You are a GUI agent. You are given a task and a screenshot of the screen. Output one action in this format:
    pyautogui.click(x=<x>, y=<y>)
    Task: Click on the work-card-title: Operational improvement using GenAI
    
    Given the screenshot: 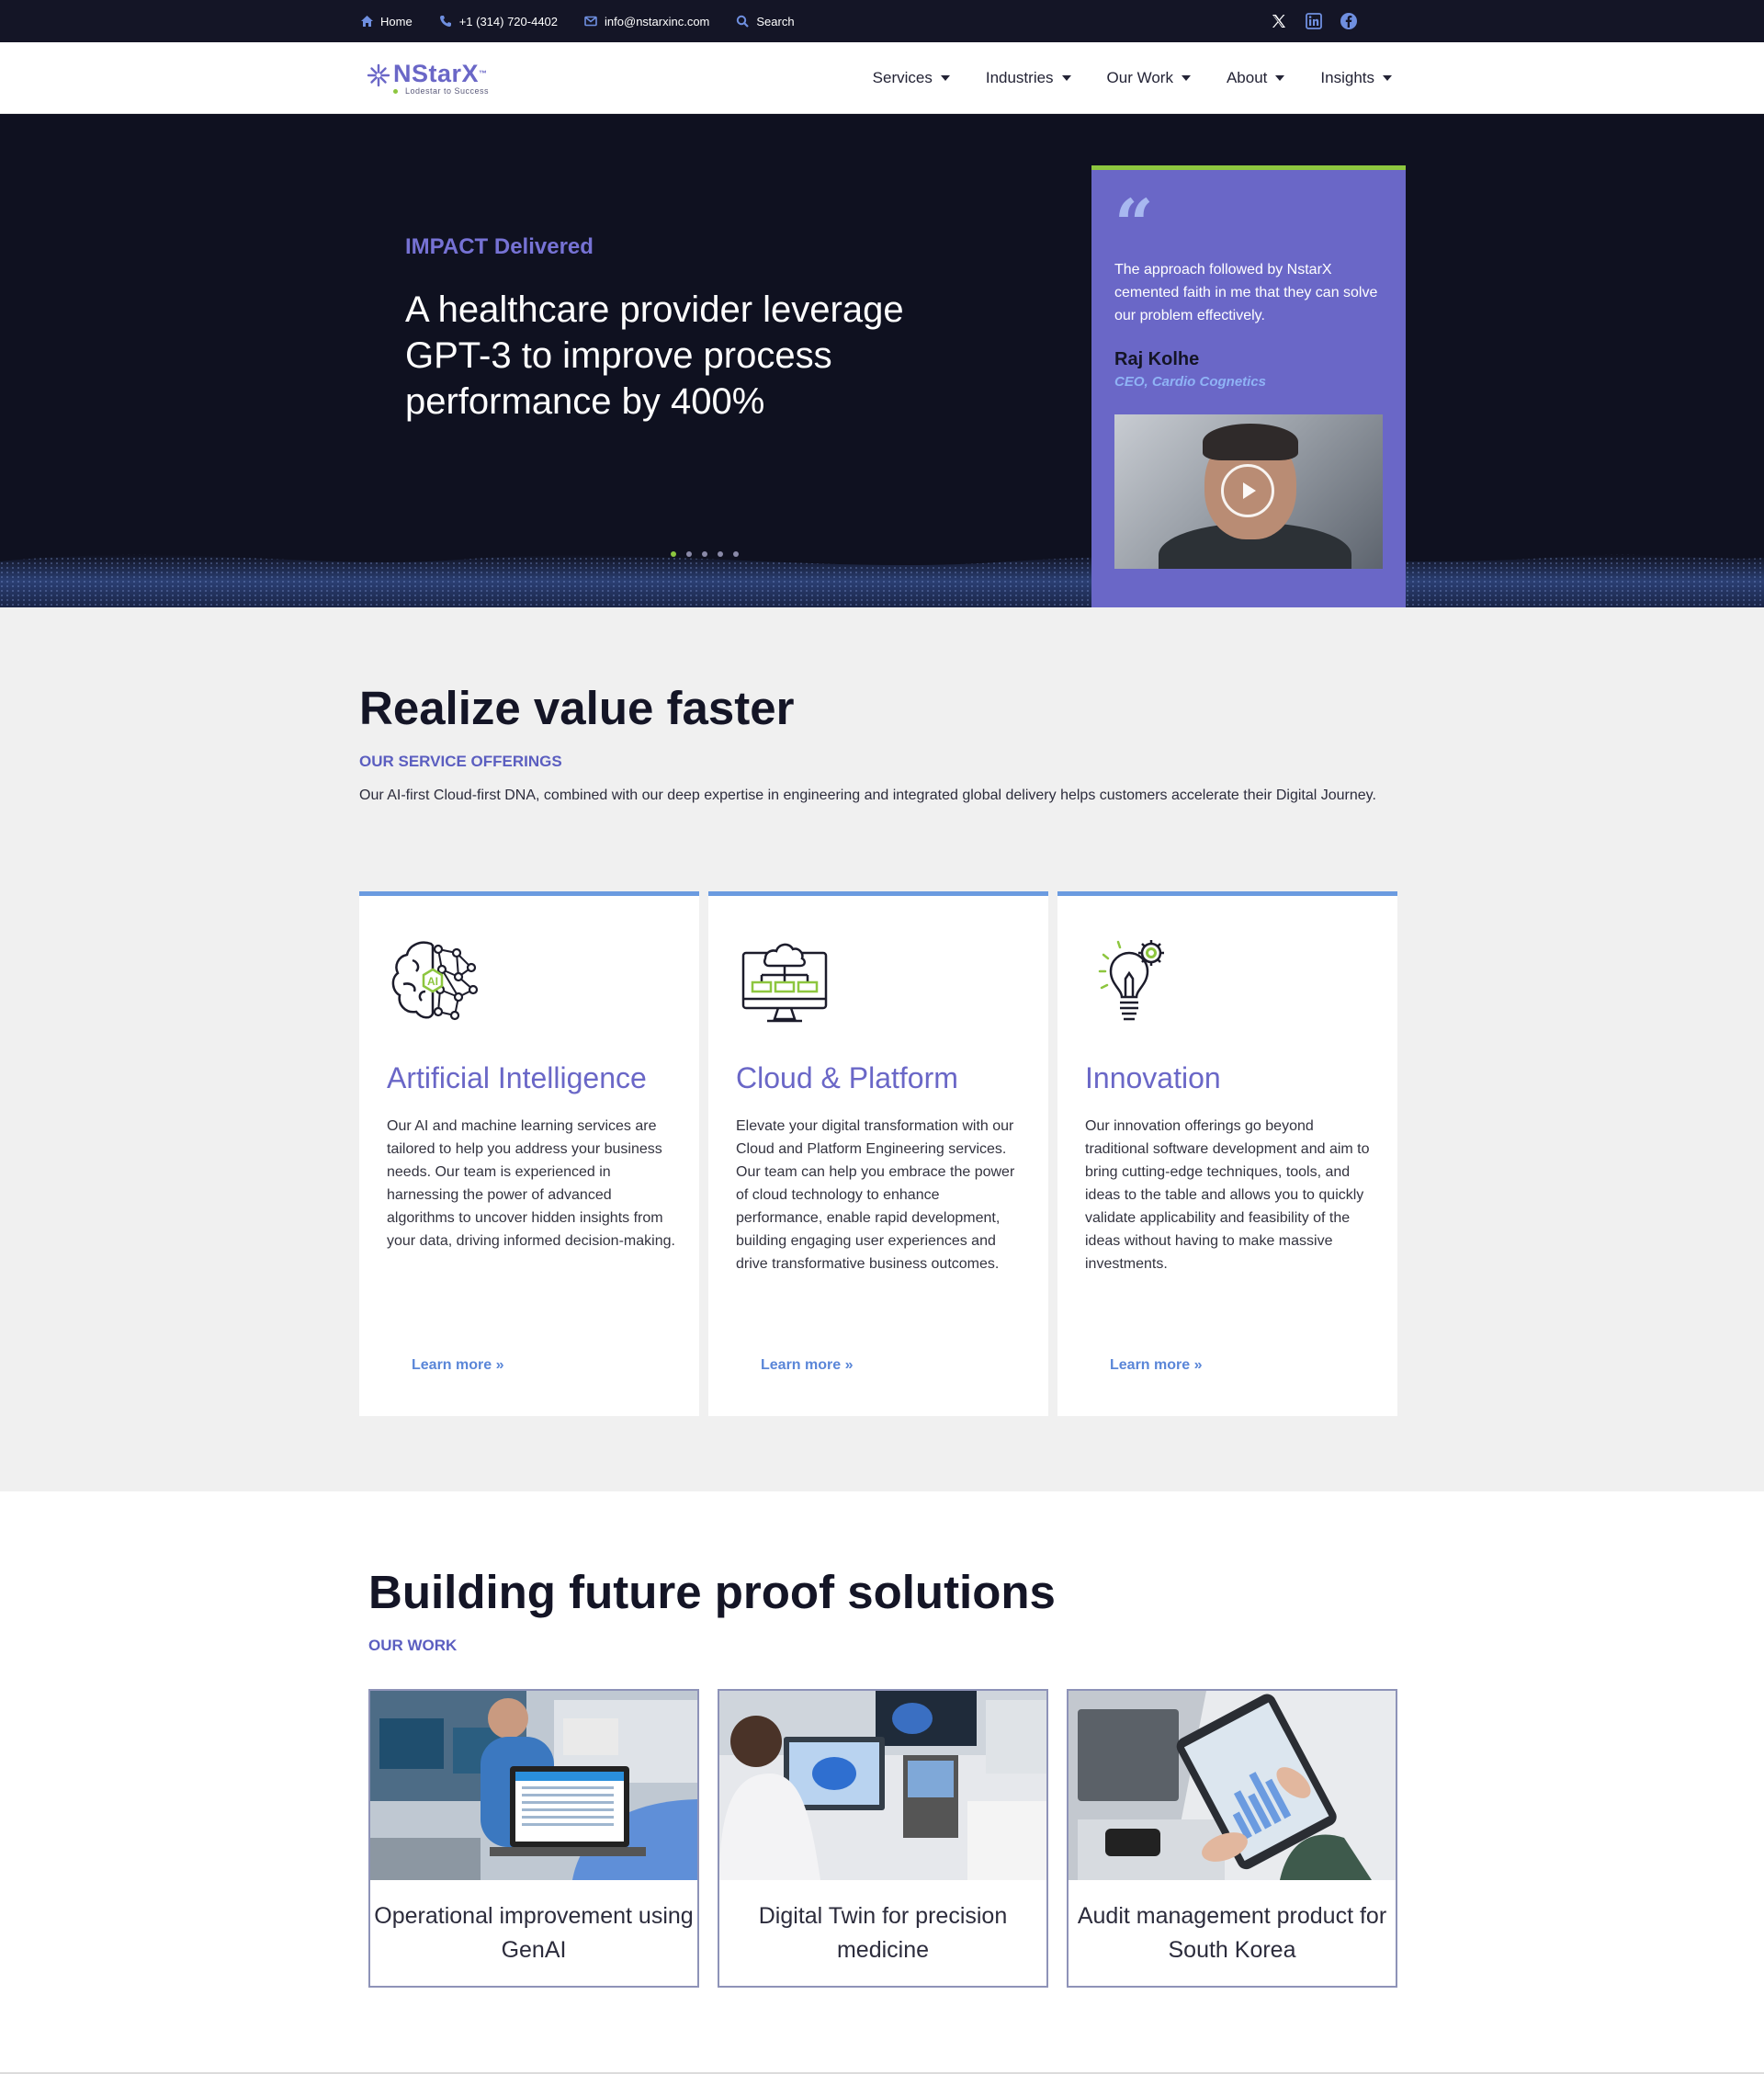 What is the action you would take?
    pyautogui.click(x=534, y=1933)
    